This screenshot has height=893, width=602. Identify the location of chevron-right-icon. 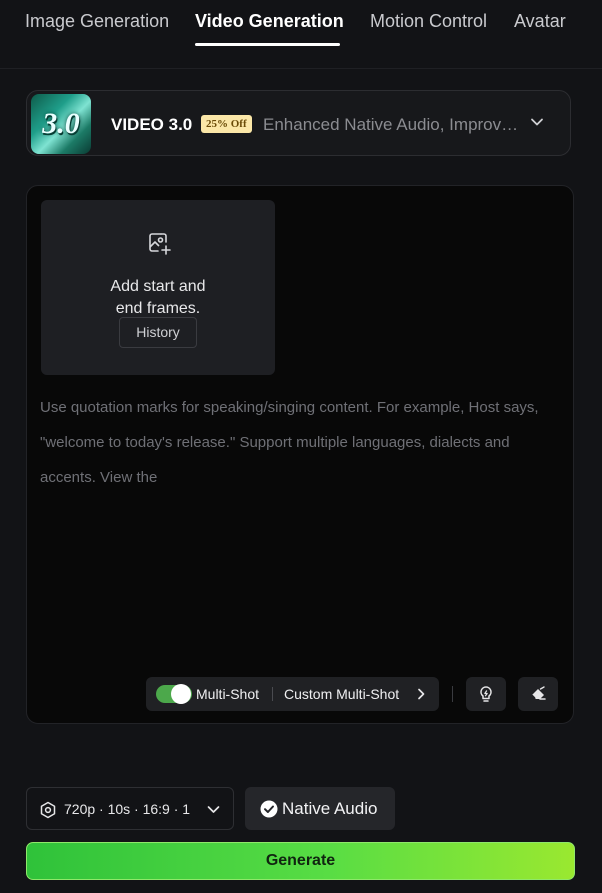
(421, 694).